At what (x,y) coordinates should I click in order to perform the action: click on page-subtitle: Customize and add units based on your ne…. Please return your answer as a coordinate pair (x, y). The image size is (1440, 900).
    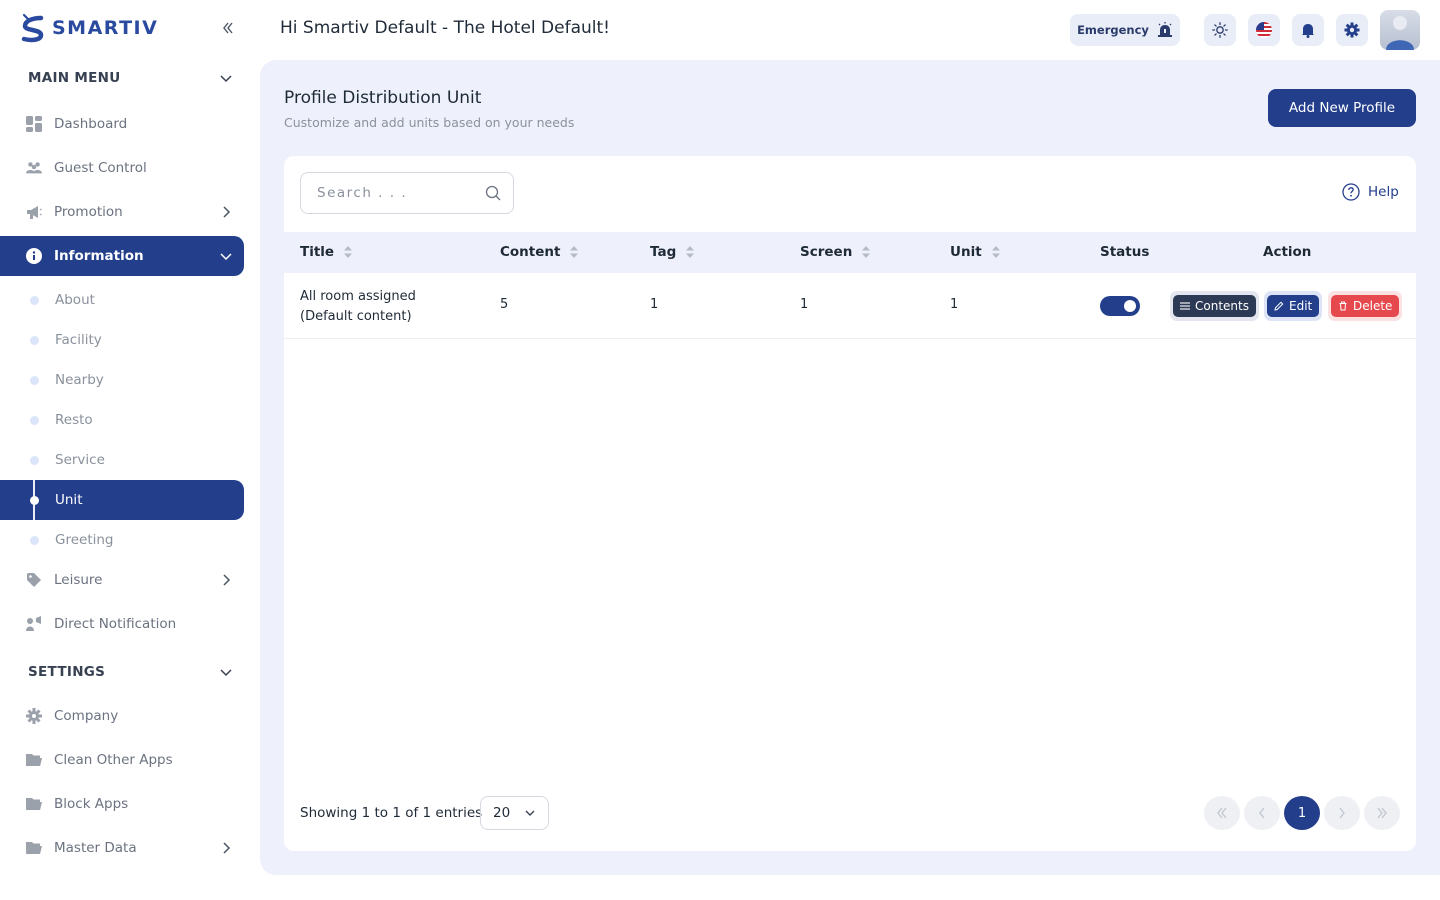
    Looking at the image, I should click on (429, 122).